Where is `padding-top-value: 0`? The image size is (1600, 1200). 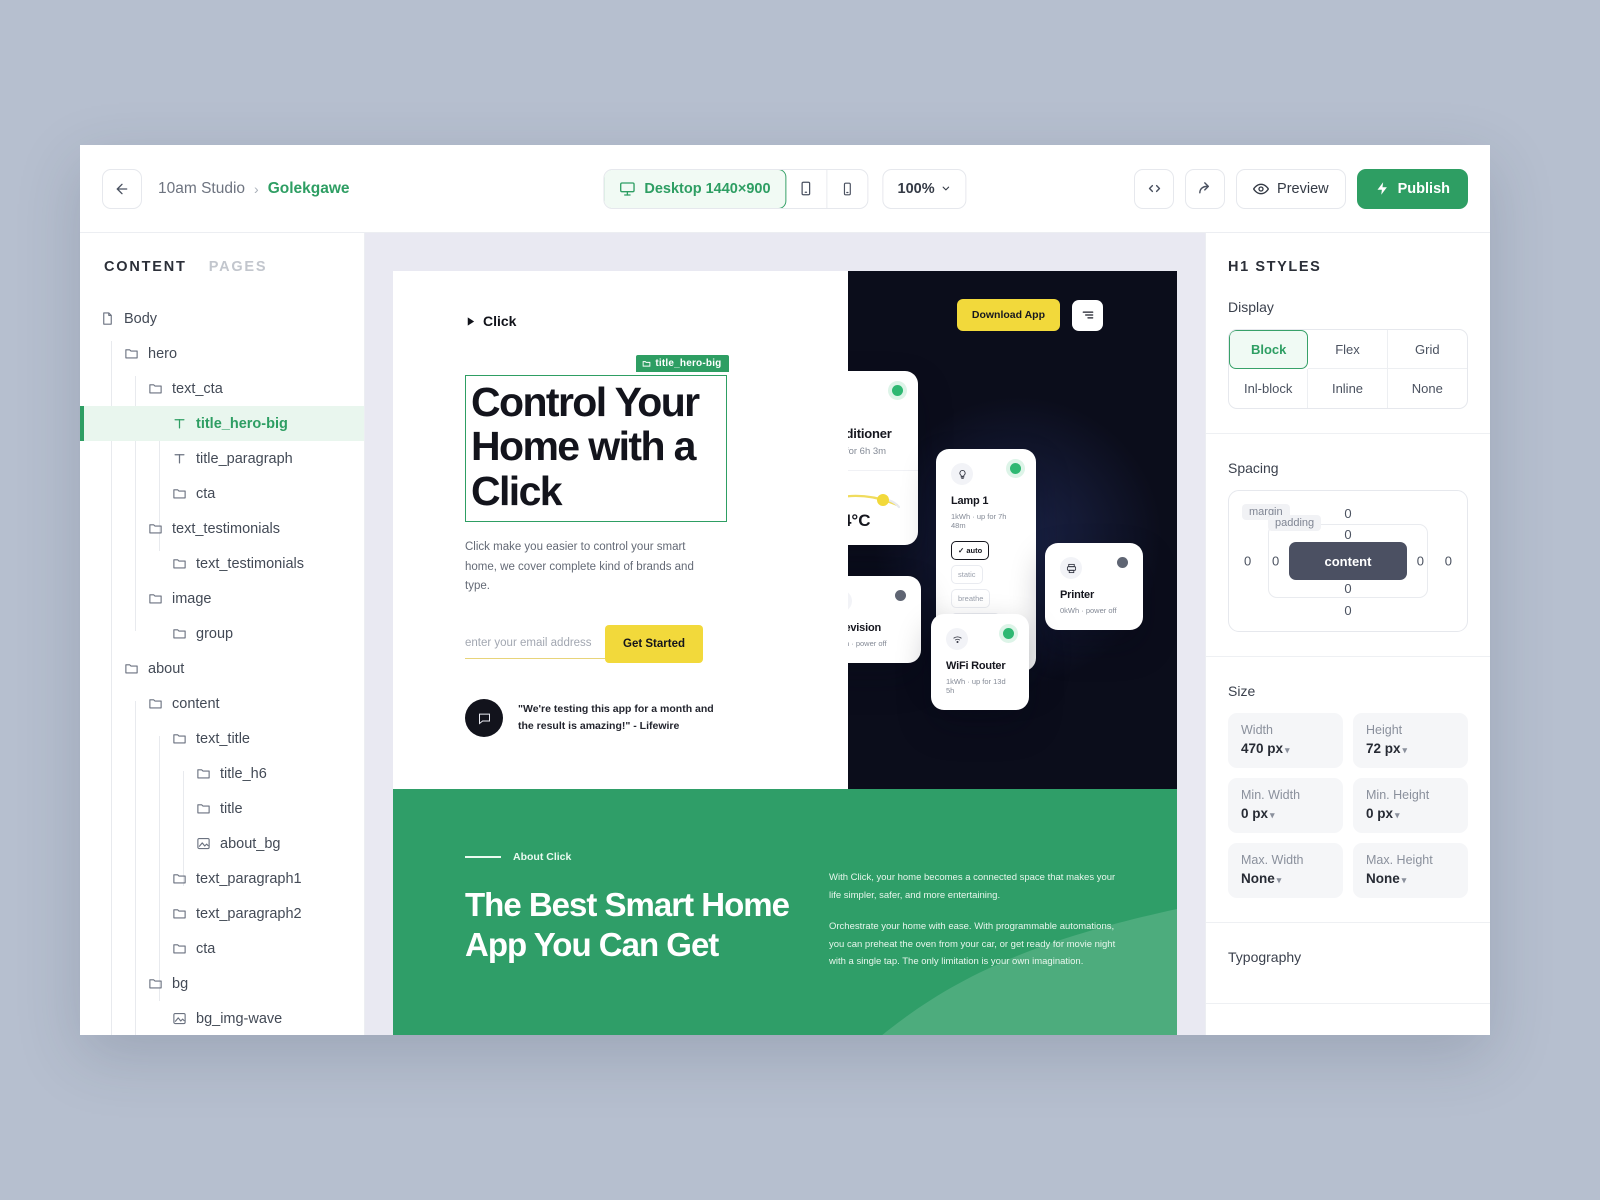
padding-top-value: 0 is located at coordinates (1347, 534).